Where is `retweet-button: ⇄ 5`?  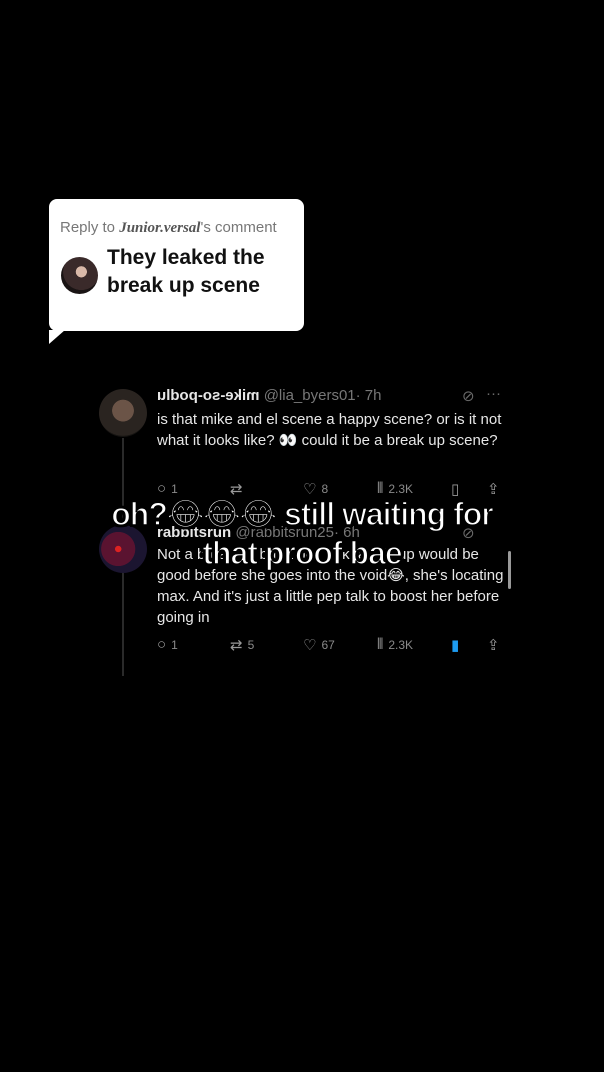
retweet-button: ⇄ 5 is located at coordinates (242, 645).